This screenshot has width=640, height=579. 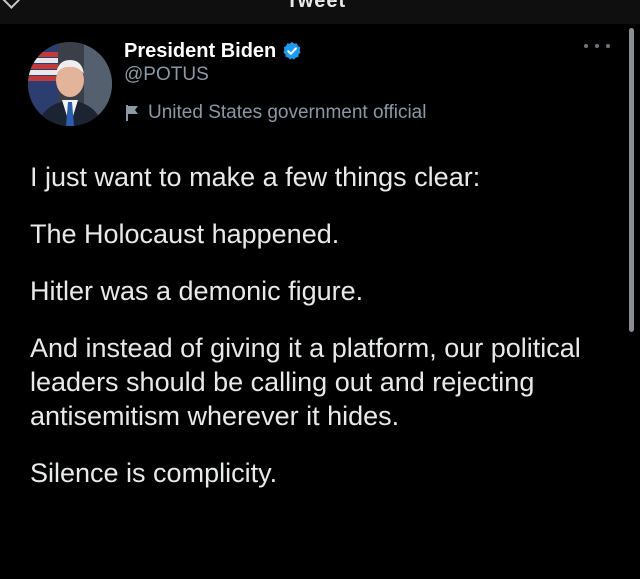 I want to click on avatar-image, so click(x=70, y=84).